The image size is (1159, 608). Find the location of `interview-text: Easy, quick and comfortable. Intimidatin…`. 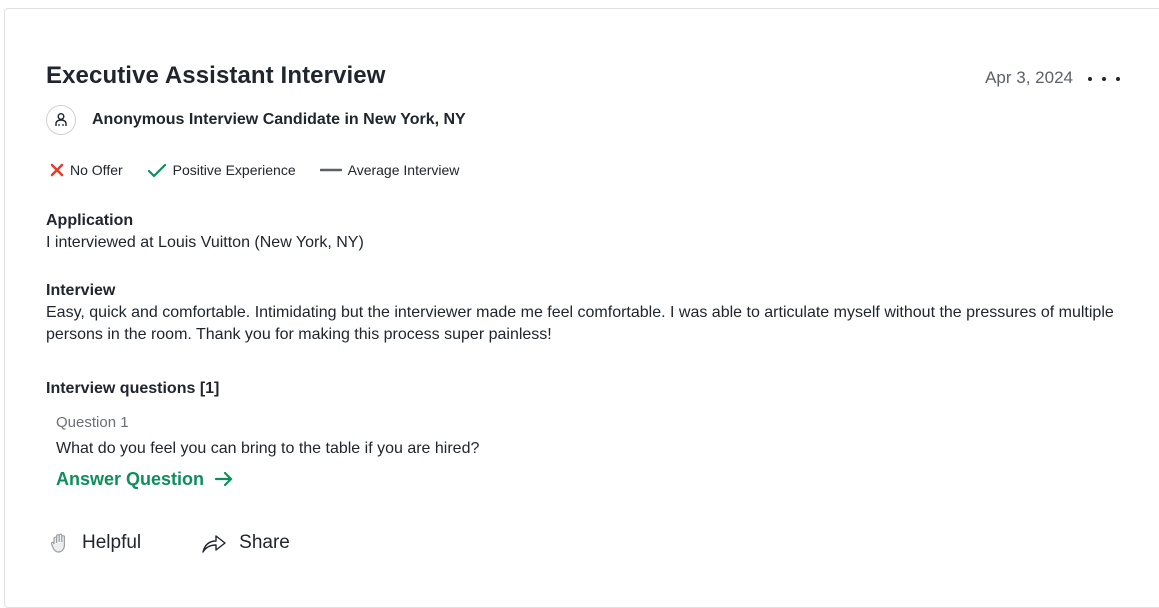

interview-text: Easy, quick and comfortable. Intimidatin… is located at coordinates (580, 323).